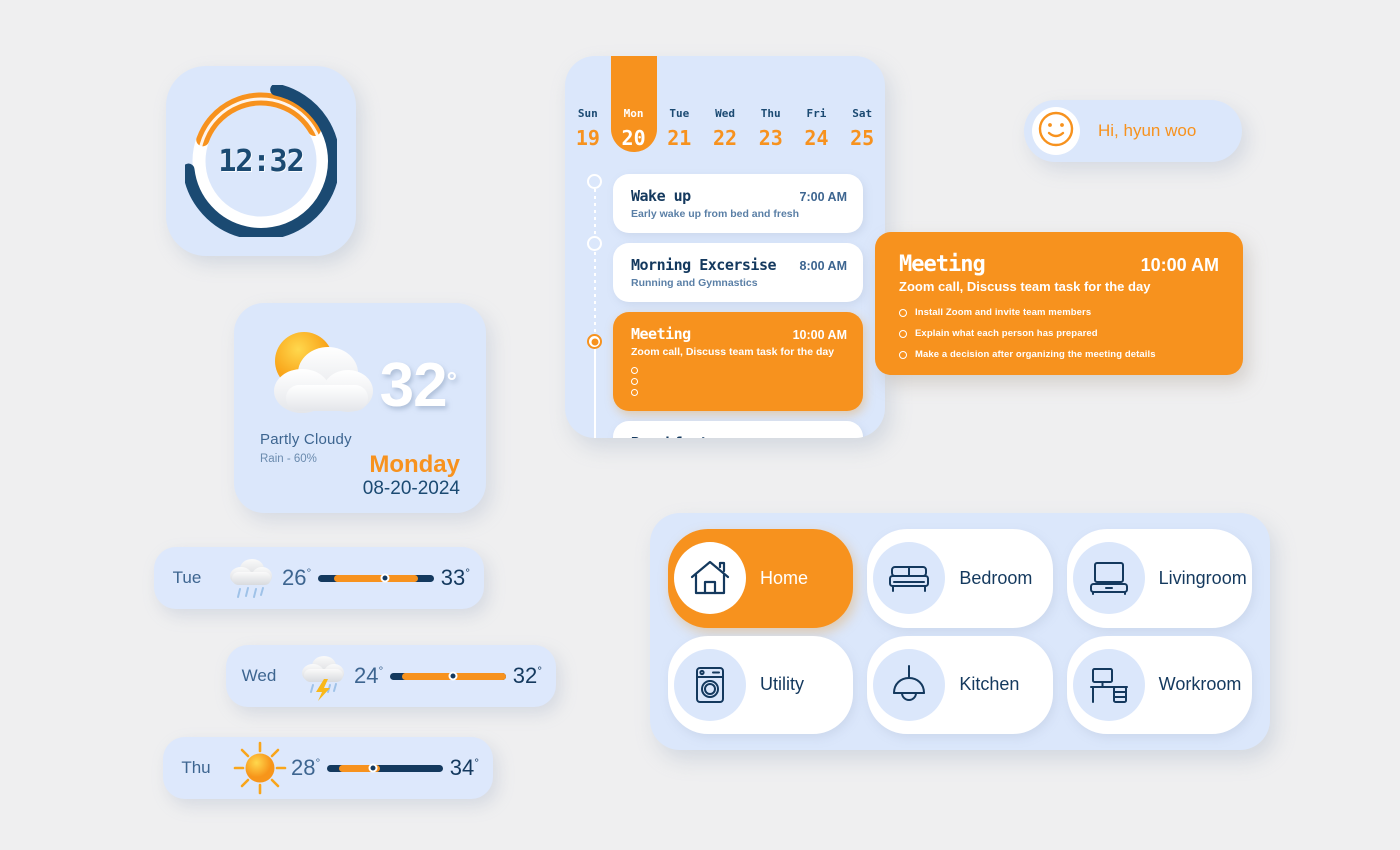  I want to click on meeting-task-item: Explain what each person has prepared, so click(1059, 333).